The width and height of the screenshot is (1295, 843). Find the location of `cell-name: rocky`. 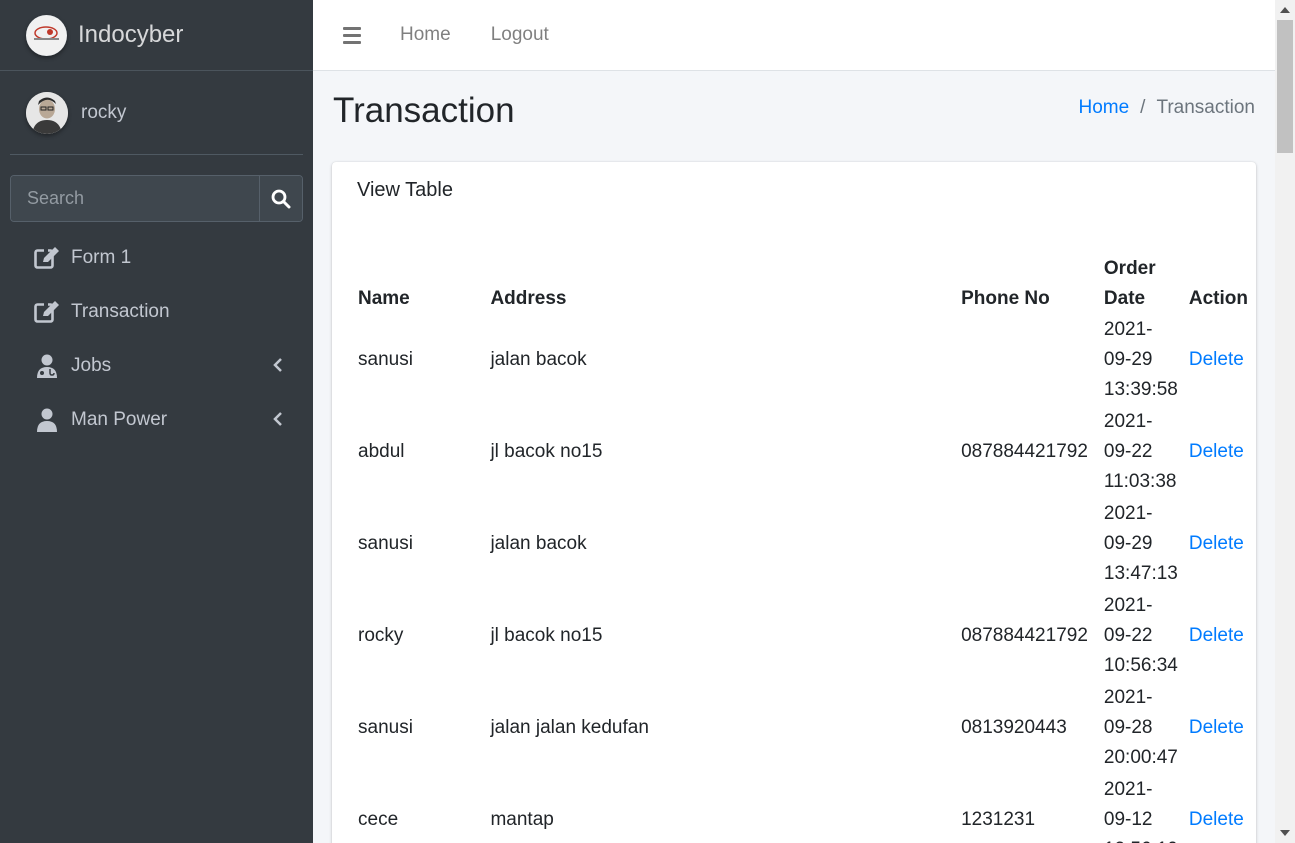

cell-name: rocky is located at coordinates (381, 635).